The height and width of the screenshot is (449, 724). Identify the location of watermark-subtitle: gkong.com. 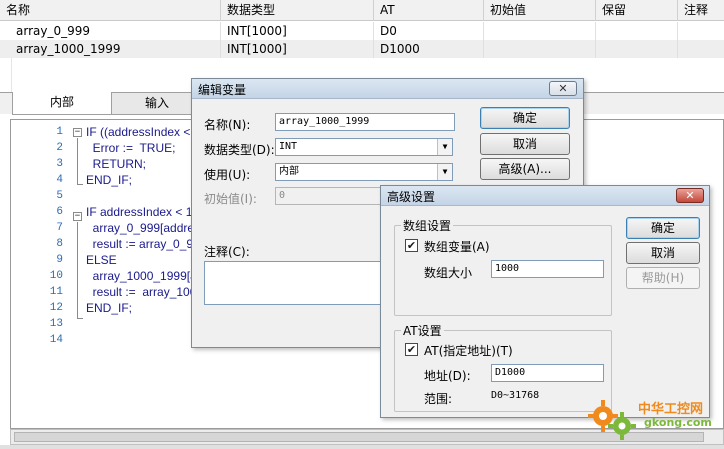
(678, 422).